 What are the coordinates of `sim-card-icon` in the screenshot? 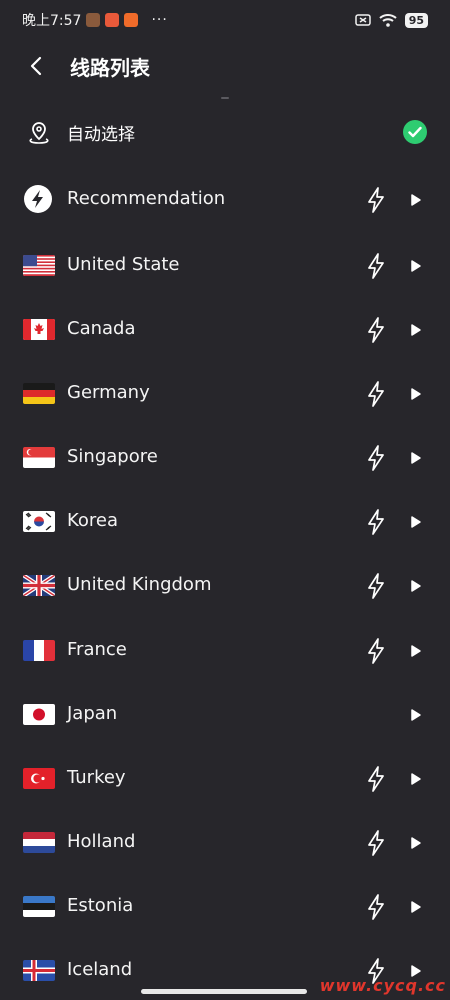 It's located at (362, 20).